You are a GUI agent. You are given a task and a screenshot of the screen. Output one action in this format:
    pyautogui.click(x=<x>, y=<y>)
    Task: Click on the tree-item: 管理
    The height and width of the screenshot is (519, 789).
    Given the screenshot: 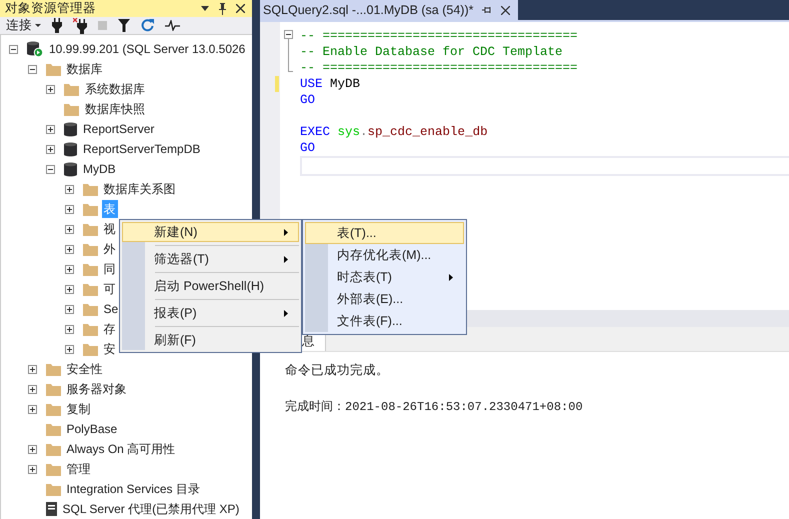 What is the action you would take?
    pyautogui.click(x=78, y=469)
    